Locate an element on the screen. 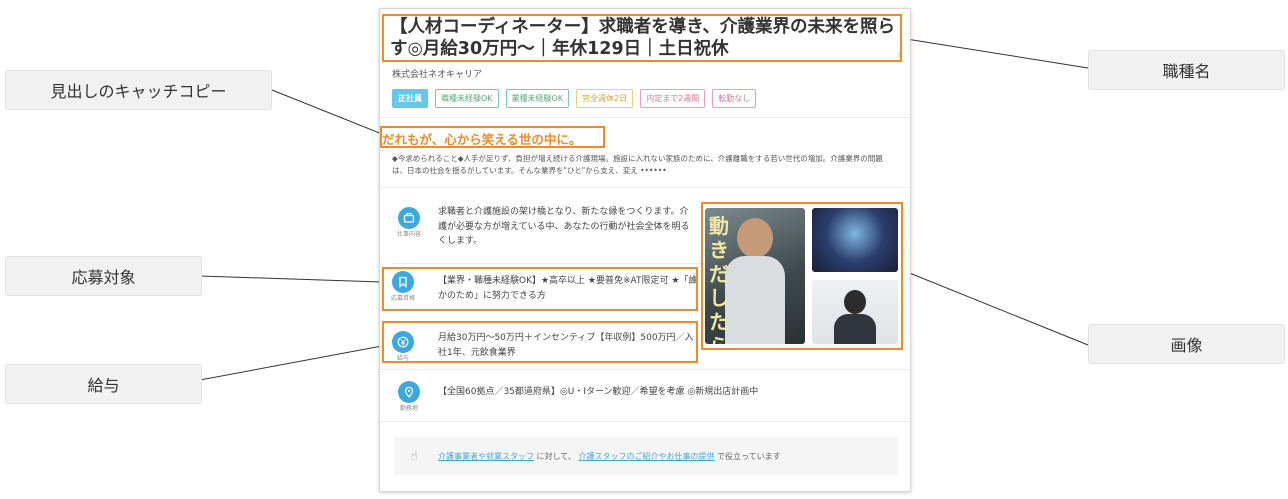 The height and width of the screenshot is (499, 1288). footer-link-providers: 介護事業者や就業スタッフ is located at coordinates (486, 456).